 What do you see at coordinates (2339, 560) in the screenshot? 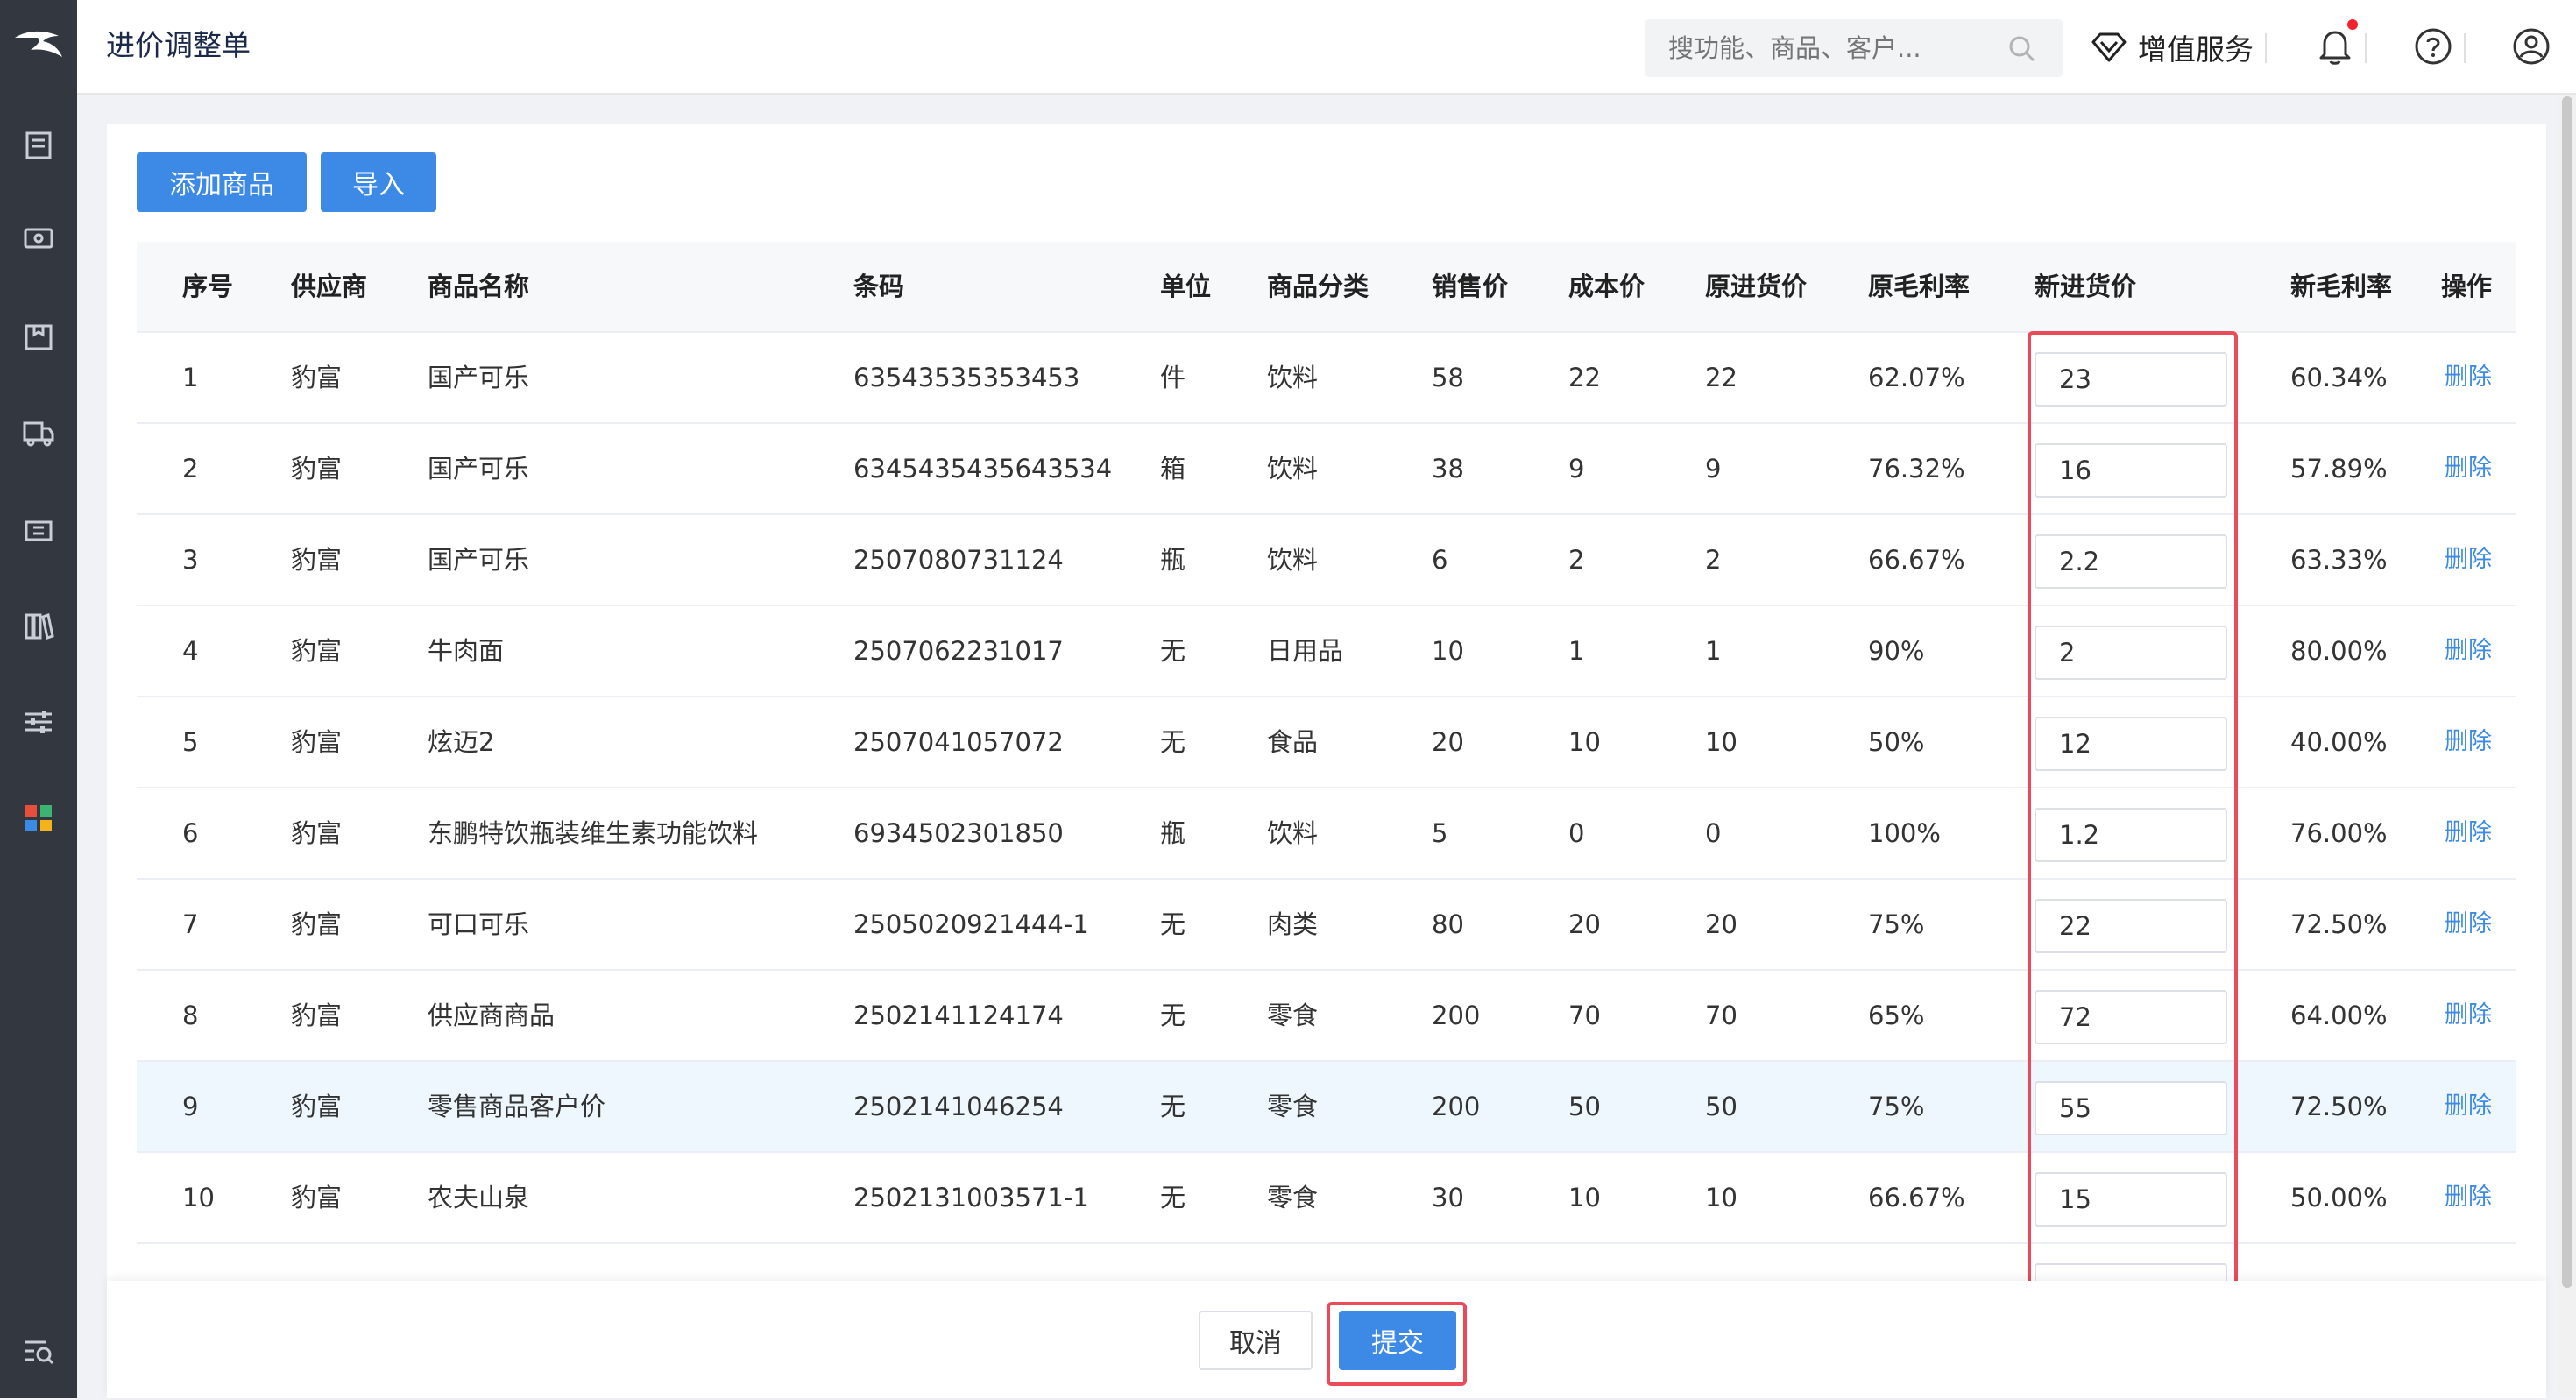
I see `new-margin-cell: 63.33%` at bounding box center [2339, 560].